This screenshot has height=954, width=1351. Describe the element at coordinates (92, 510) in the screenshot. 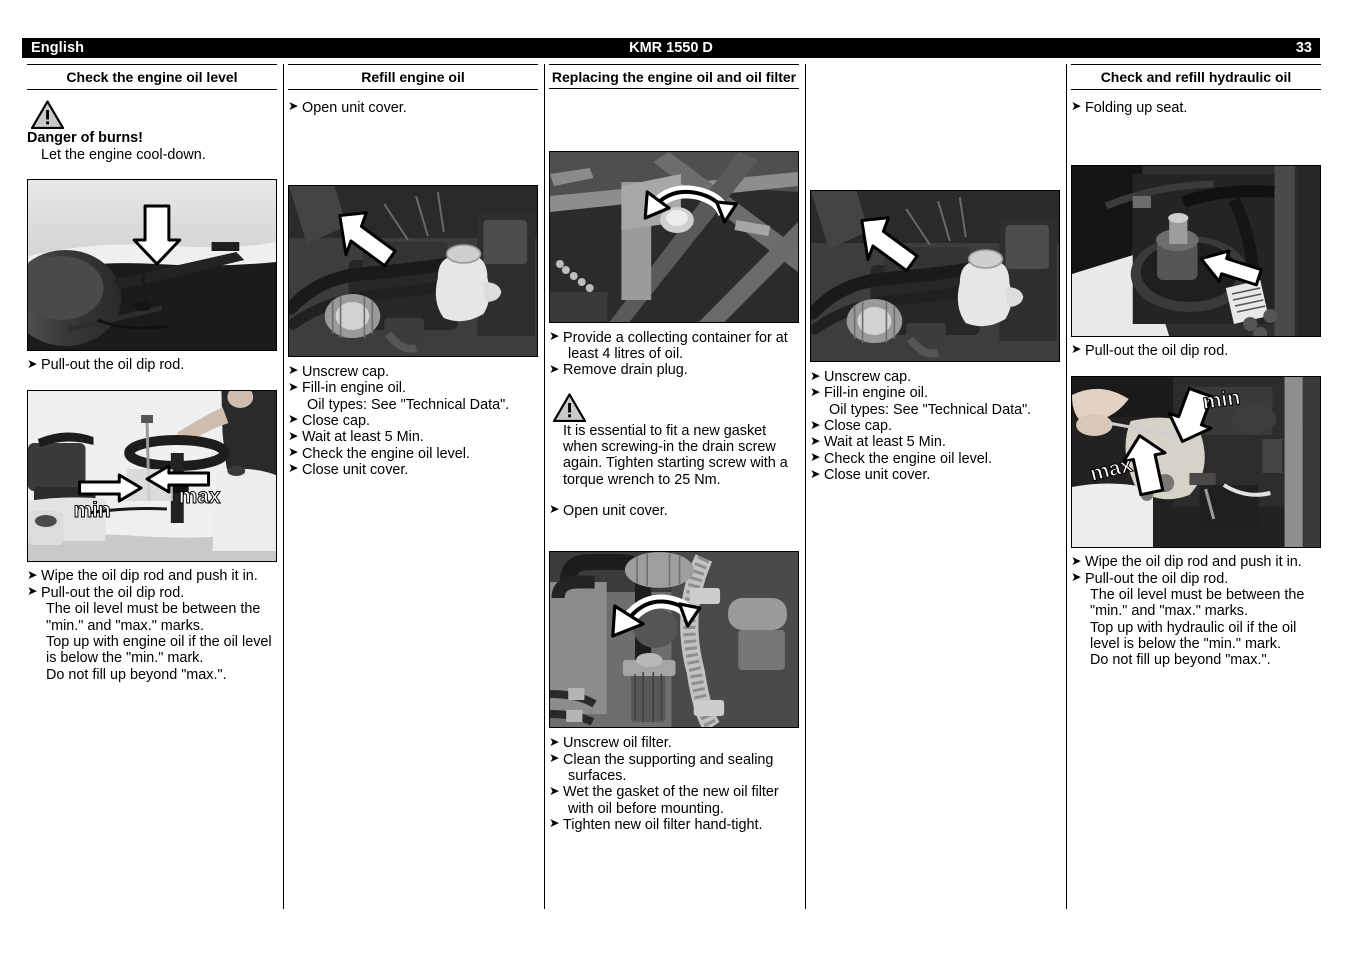

I see `photo-label-min: min` at that location.